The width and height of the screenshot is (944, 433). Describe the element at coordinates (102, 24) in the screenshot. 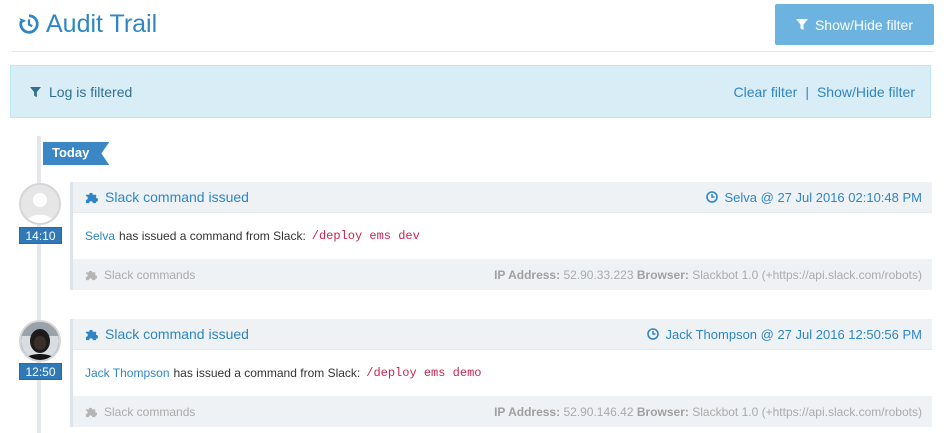

I see `page-title: Audit Trail` at that location.